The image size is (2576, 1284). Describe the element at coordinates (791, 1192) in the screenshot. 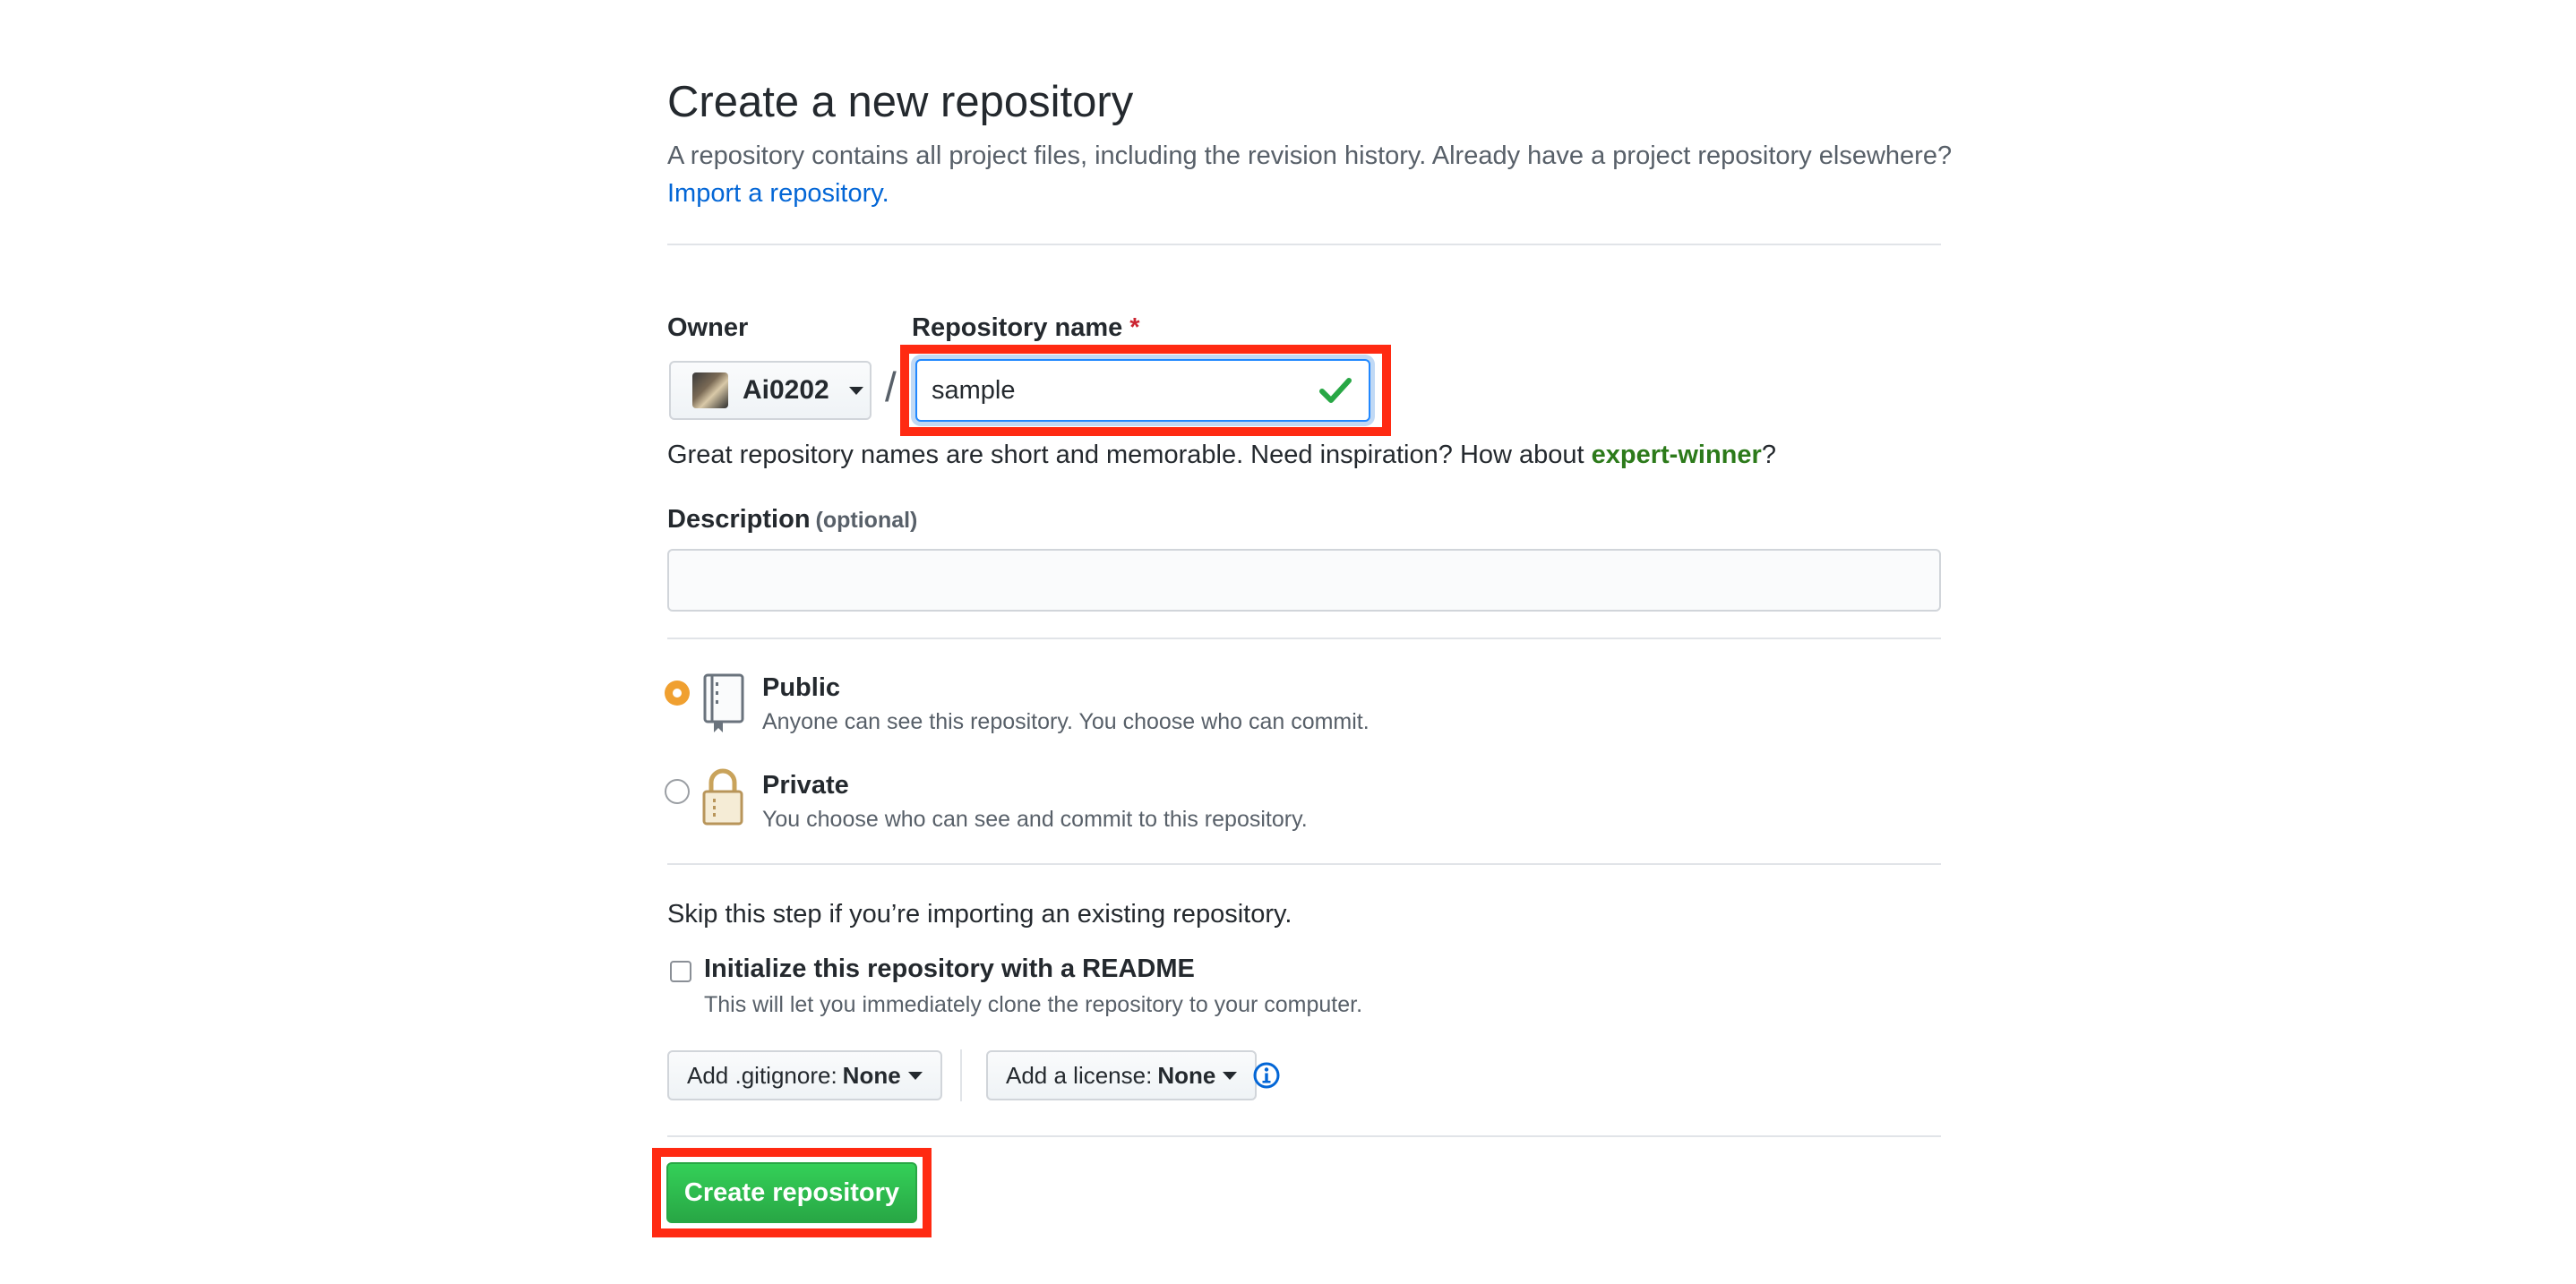

I see `create-repository-button: Create repository` at that location.